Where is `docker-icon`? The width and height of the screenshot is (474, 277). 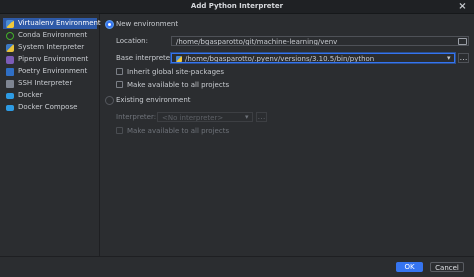 docker-icon is located at coordinates (10, 96).